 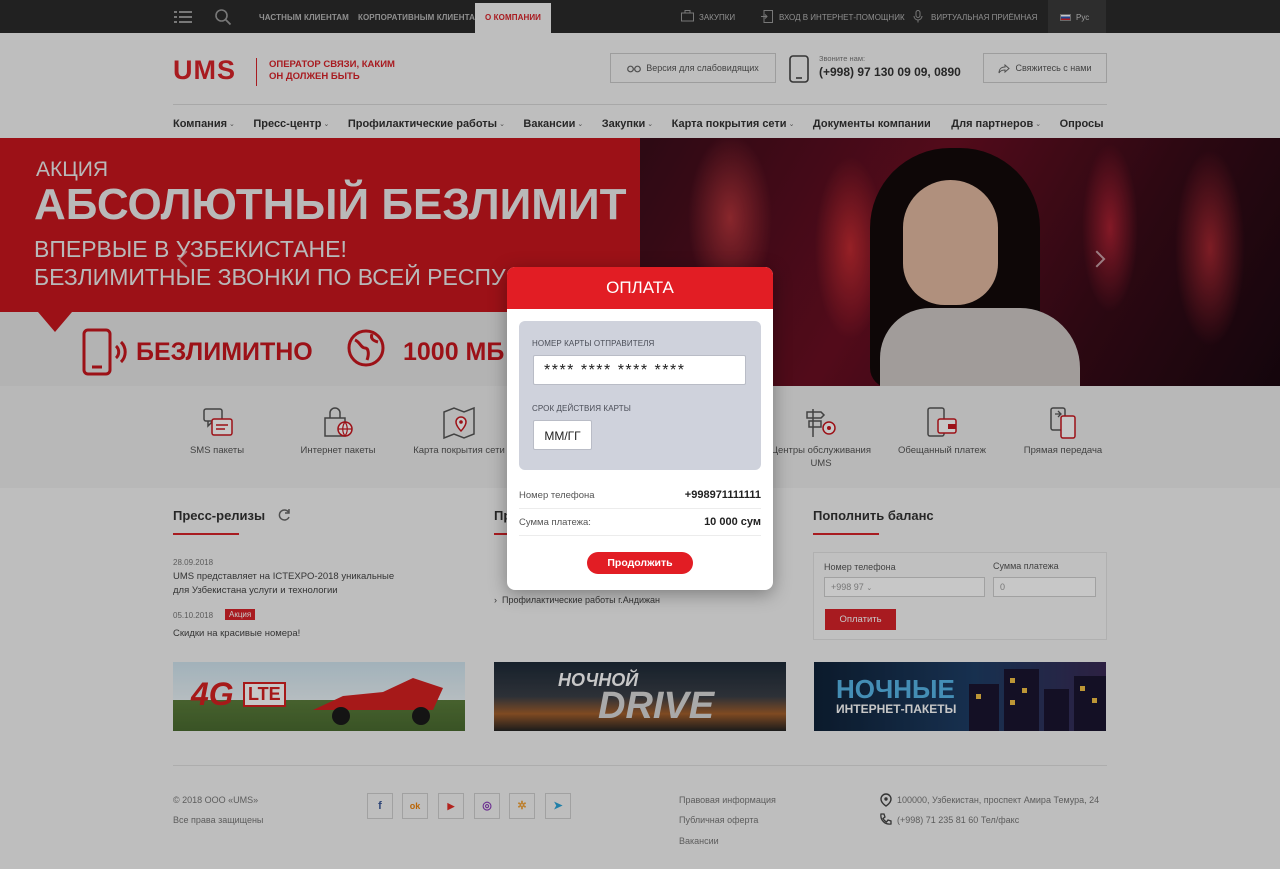 What do you see at coordinates (593, 343) in the screenshot?
I see `card-number-label: Номер карты отправителя` at bounding box center [593, 343].